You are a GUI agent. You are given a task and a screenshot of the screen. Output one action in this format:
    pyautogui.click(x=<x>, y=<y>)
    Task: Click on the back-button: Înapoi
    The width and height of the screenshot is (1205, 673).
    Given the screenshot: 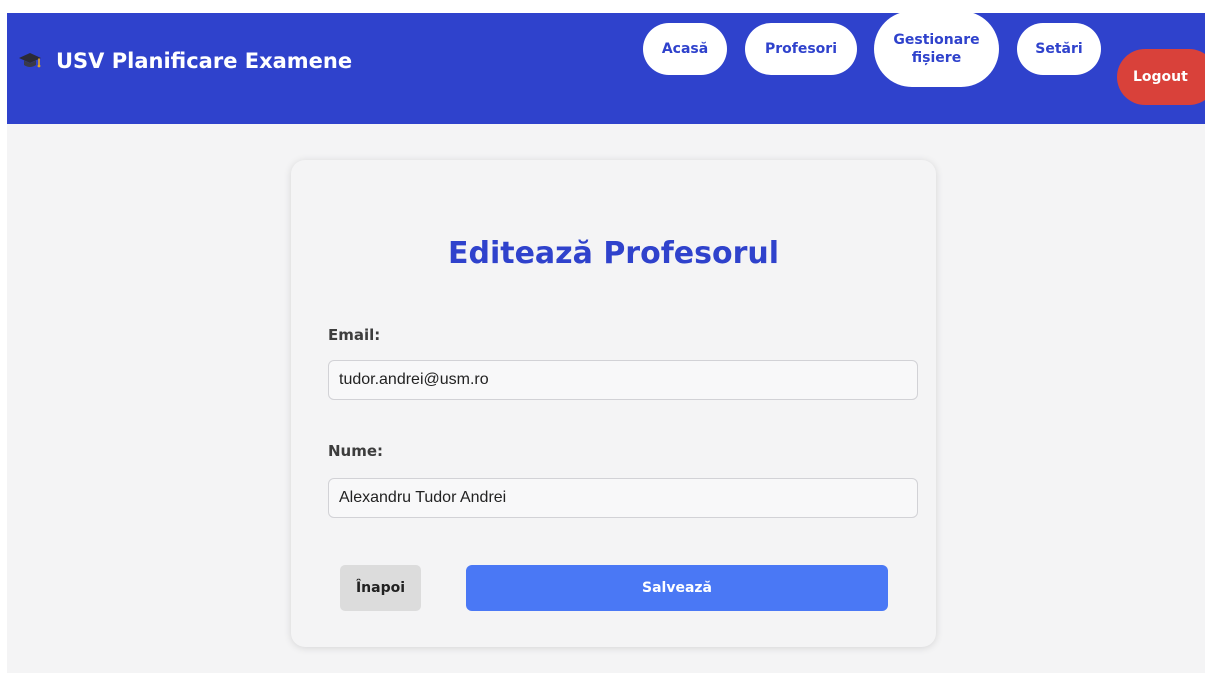 What is the action you would take?
    pyautogui.click(x=380, y=588)
    